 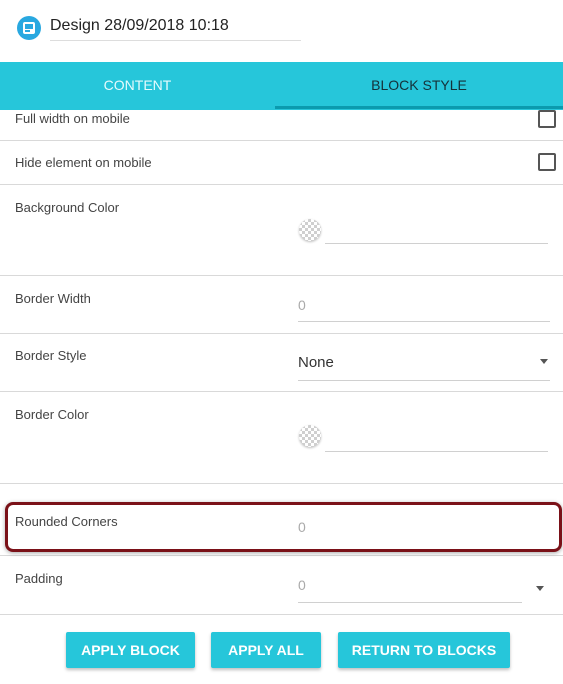 I want to click on border-style-underline, so click(x=424, y=380).